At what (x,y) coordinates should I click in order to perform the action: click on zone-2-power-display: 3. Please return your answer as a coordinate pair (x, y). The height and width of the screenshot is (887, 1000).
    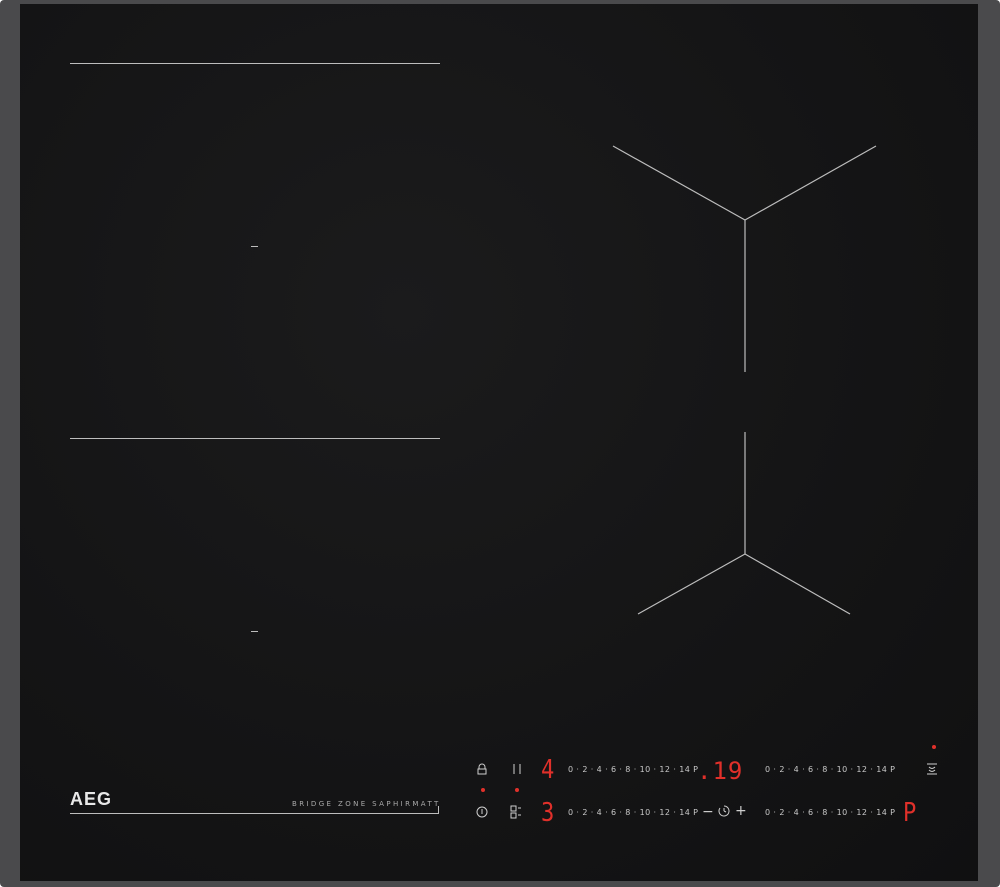
    Looking at the image, I should click on (548, 813).